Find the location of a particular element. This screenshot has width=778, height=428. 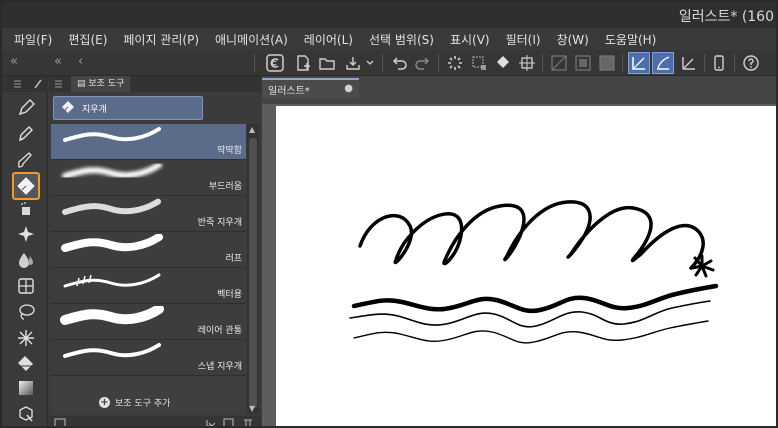

add-subtool-button: + 보조 도구 추가 is located at coordinates (134, 402).